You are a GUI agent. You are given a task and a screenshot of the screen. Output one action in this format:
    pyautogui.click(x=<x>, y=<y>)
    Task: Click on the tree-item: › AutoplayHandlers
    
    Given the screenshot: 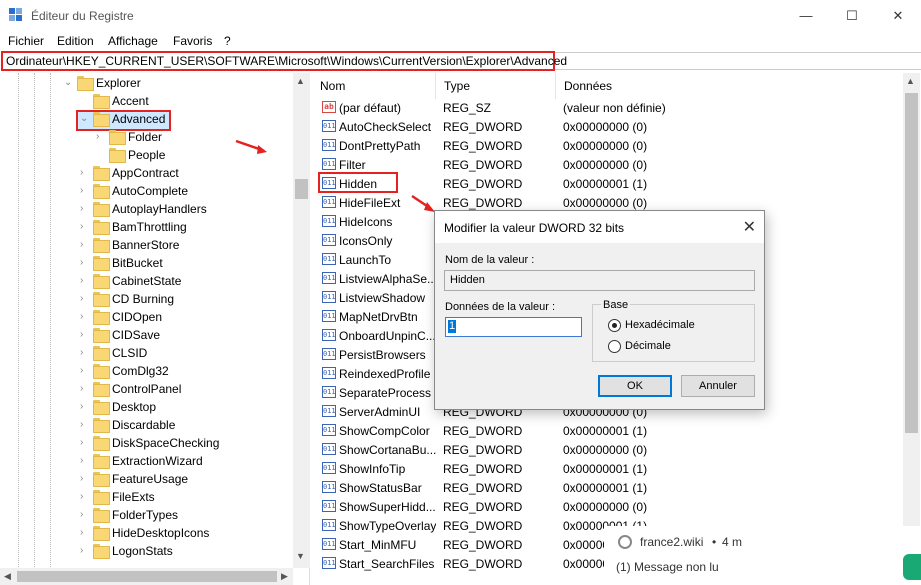 What is the action you would take?
    pyautogui.click(x=146, y=209)
    